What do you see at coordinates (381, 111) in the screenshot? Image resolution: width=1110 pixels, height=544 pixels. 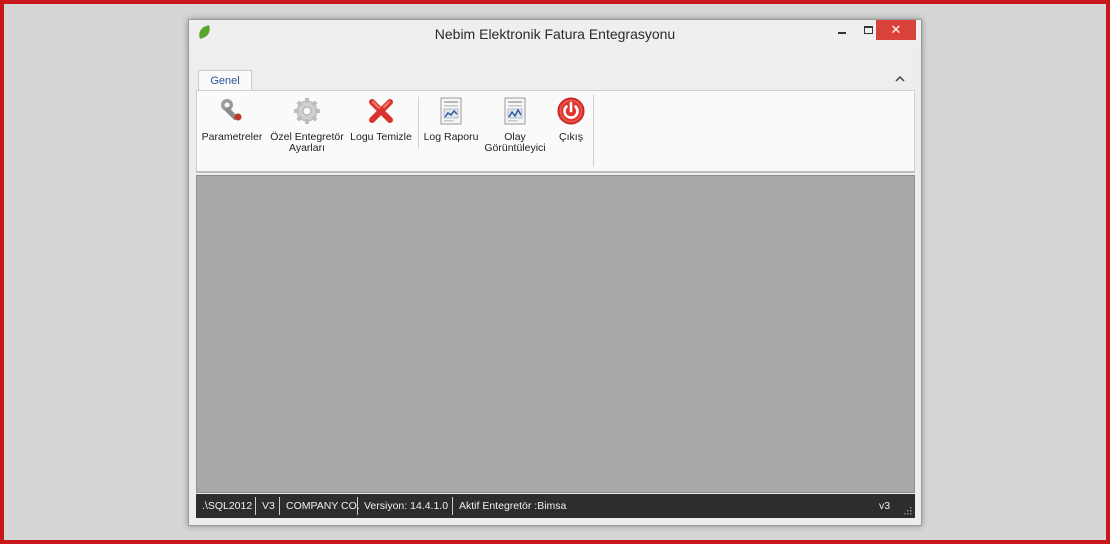 I see `red-x-icon` at bounding box center [381, 111].